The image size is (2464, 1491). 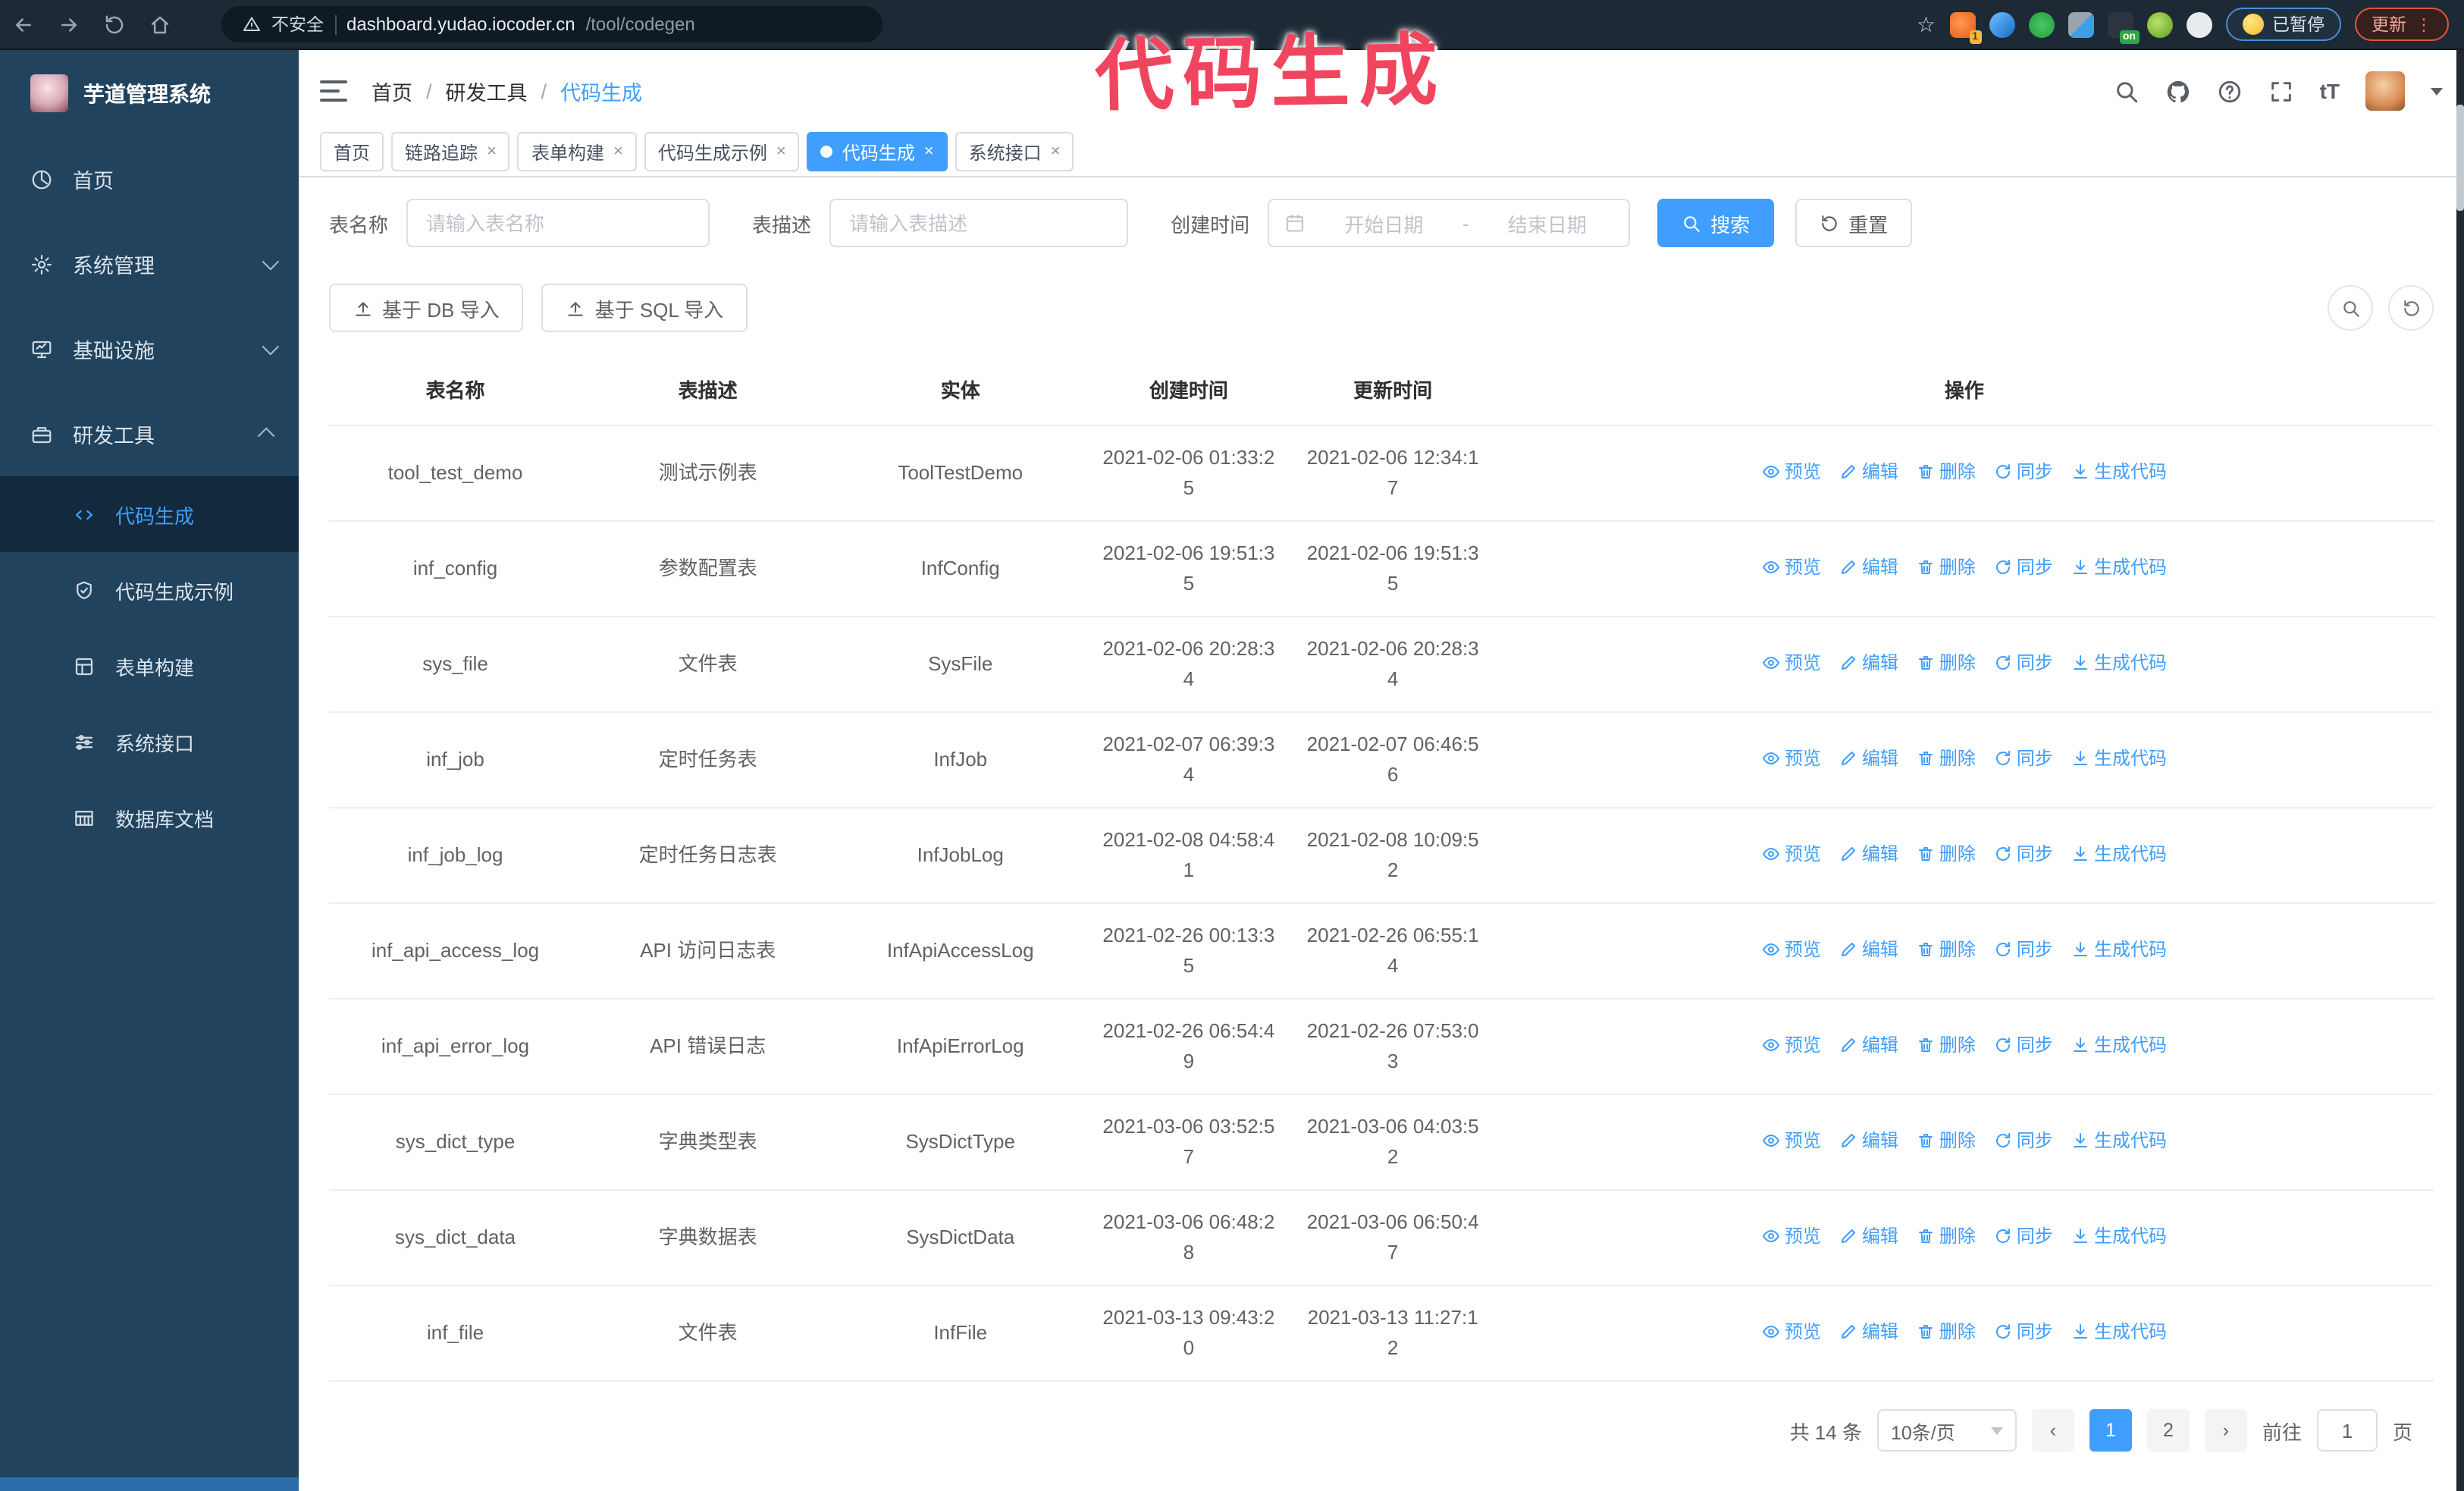 I want to click on tab-form-builder: 表单构建 ×, so click(x=577, y=151).